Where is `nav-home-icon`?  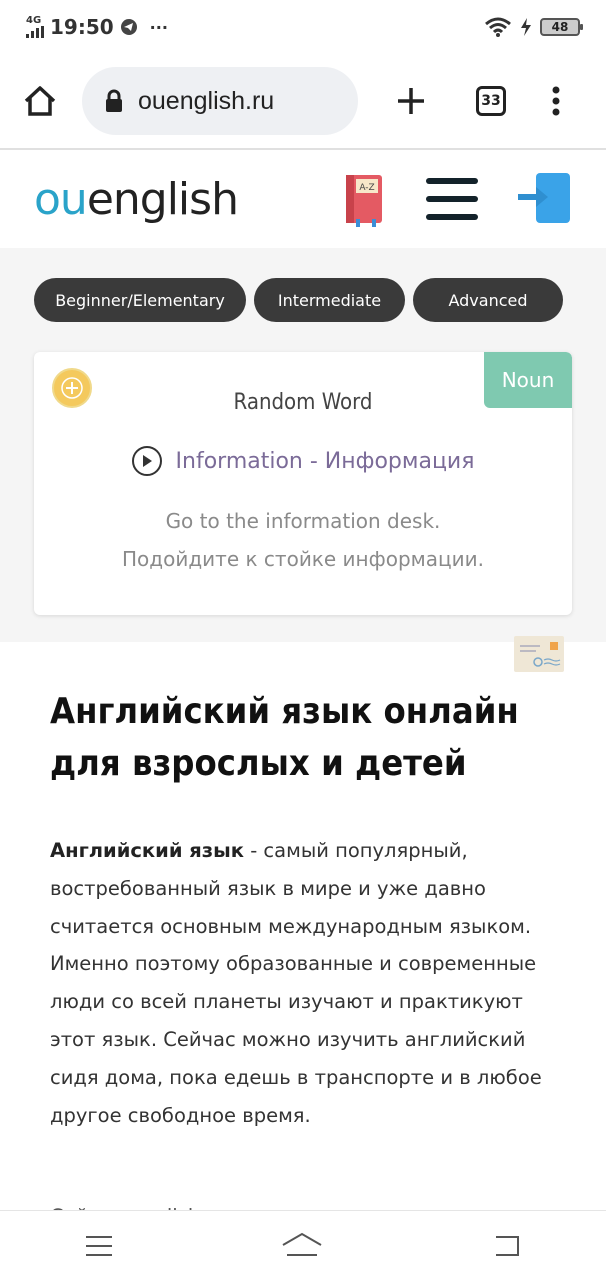 nav-home-icon is located at coordinates (302, 1246).